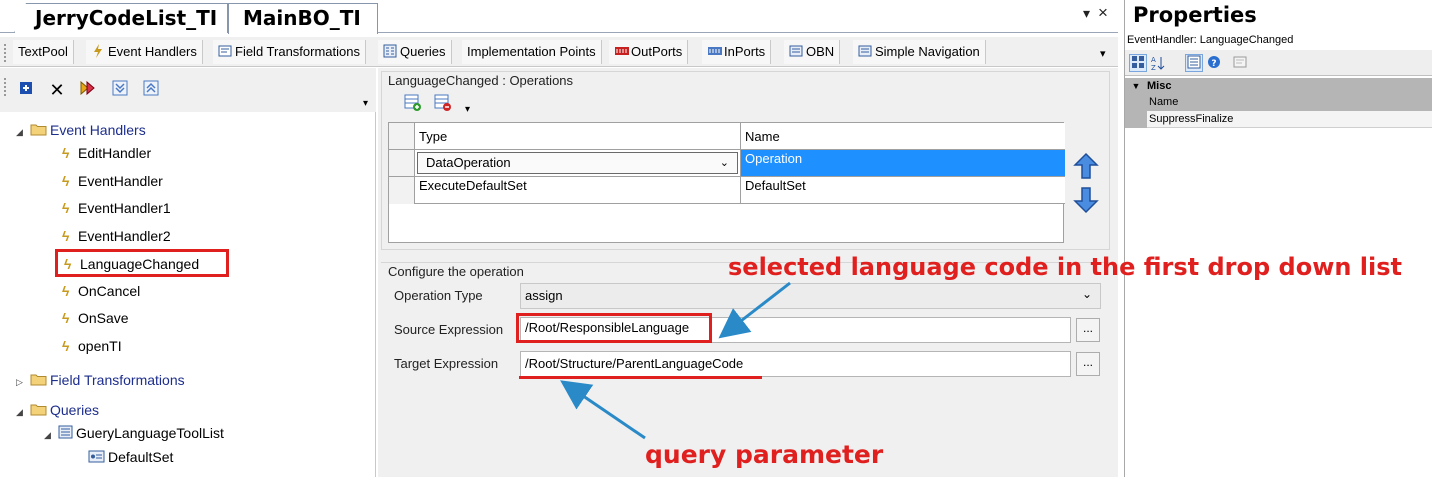 The height and width of the screenshot is (477, 1432). I want to click on annotation-arrows, so click(675, 360).